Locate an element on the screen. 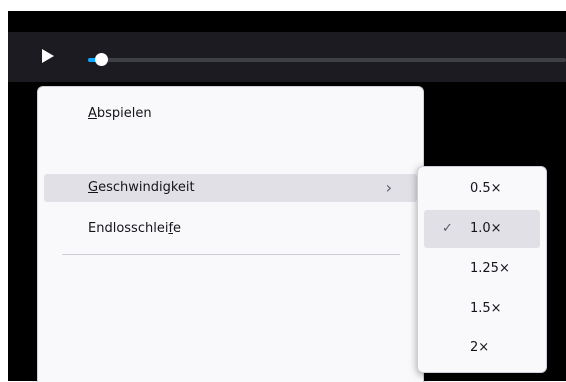  chevron-right-icon: › is located at coordinates (388, 187).